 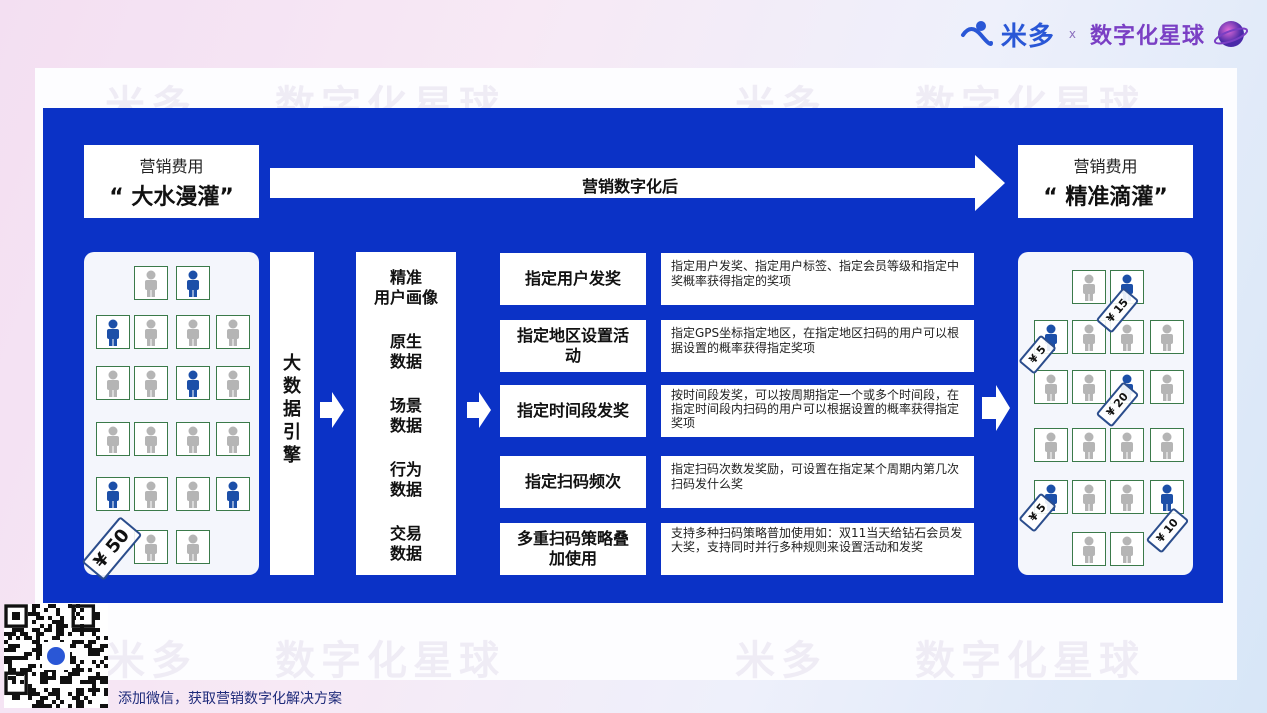 What do you see at coordinates (976, 33) in the screenshot?
I see `midoo-logo-icon` at bounding box center [976, 33].